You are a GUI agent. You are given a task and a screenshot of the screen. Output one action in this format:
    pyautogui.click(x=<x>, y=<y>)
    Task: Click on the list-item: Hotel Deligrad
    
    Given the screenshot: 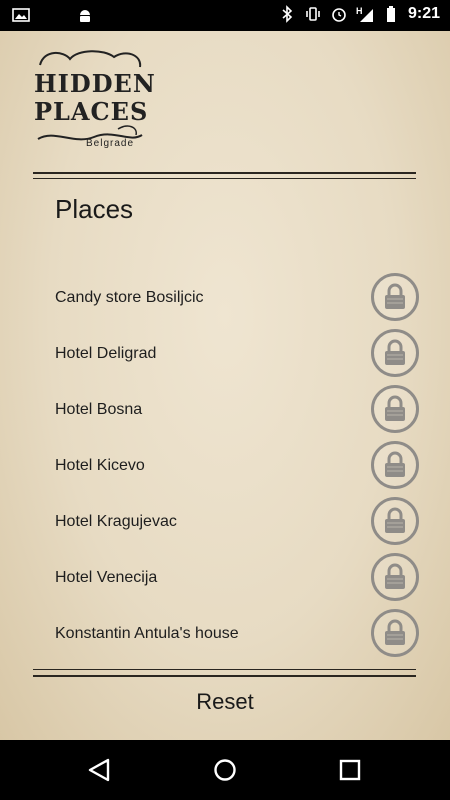 What is the action you would take?
    pyautogui.click(x=225, y=355)
    